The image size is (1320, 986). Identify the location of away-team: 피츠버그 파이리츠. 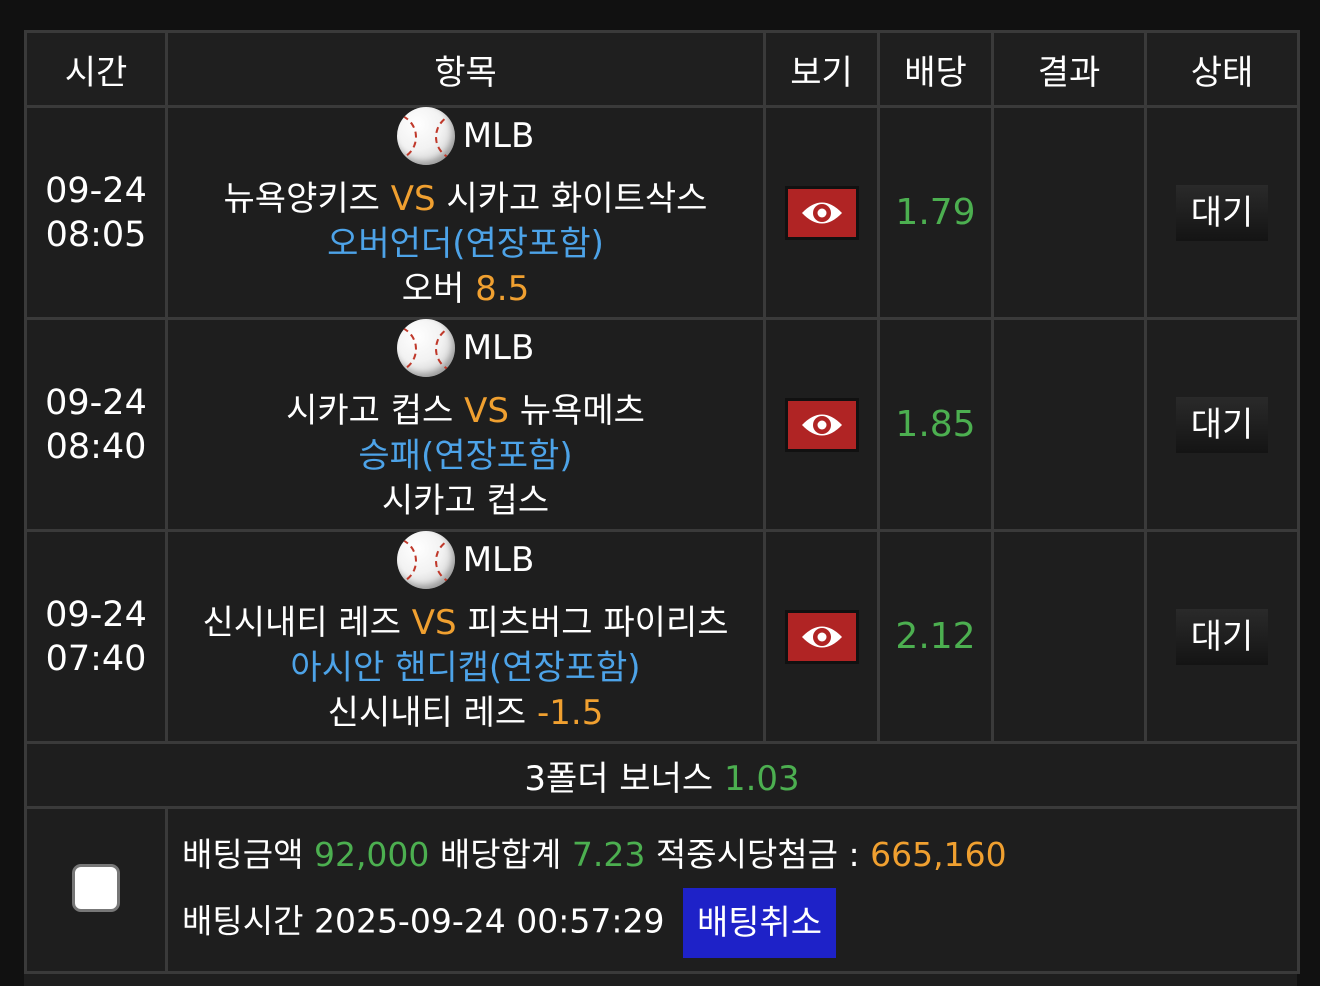
(598, 623).